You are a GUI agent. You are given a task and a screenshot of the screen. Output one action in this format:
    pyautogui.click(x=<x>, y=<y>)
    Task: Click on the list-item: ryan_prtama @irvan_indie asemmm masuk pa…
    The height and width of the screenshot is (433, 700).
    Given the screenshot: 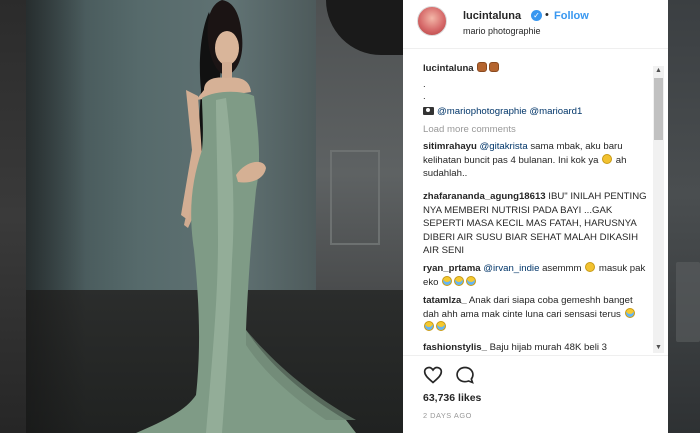 What is the action you would take?
    pyautogui.click(x=535, y=275)
    